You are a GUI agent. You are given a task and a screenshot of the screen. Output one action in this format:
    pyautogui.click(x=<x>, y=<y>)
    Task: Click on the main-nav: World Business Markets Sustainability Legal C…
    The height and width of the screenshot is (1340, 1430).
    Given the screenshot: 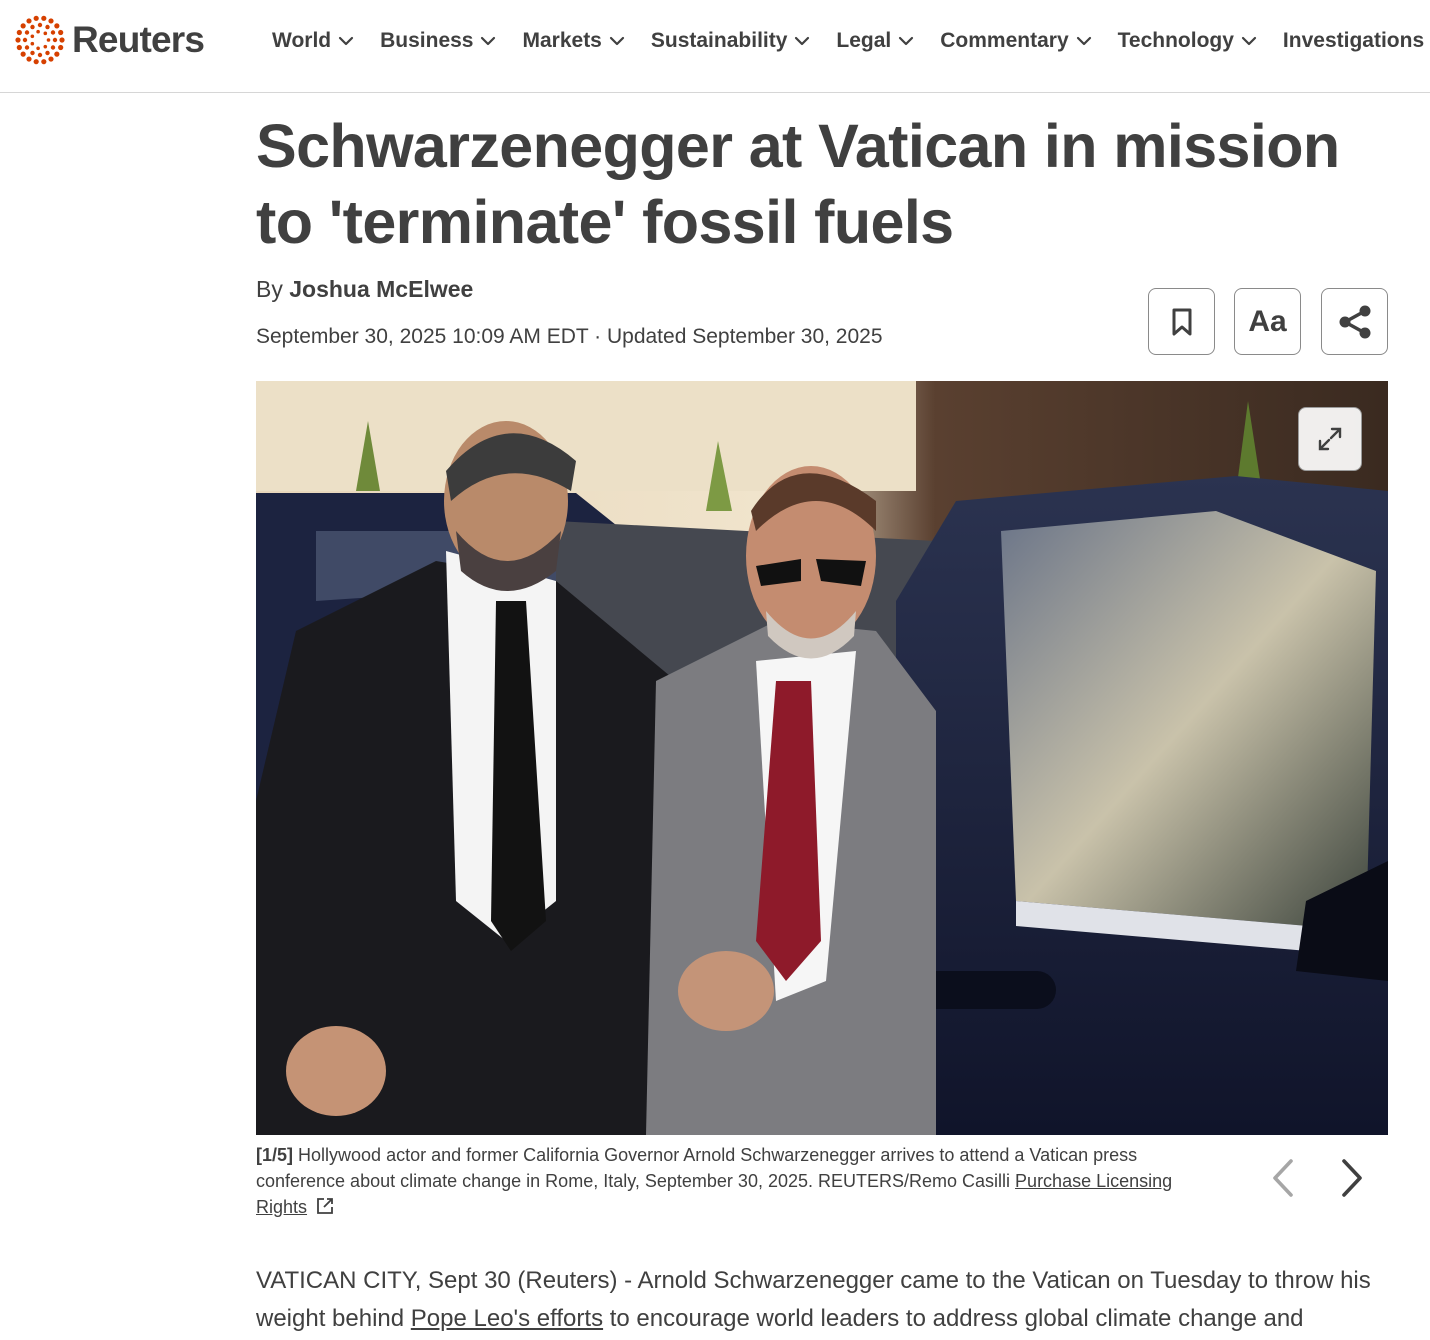 What is the action you would take?
    pyautogui.click(x=851, y=41)
    